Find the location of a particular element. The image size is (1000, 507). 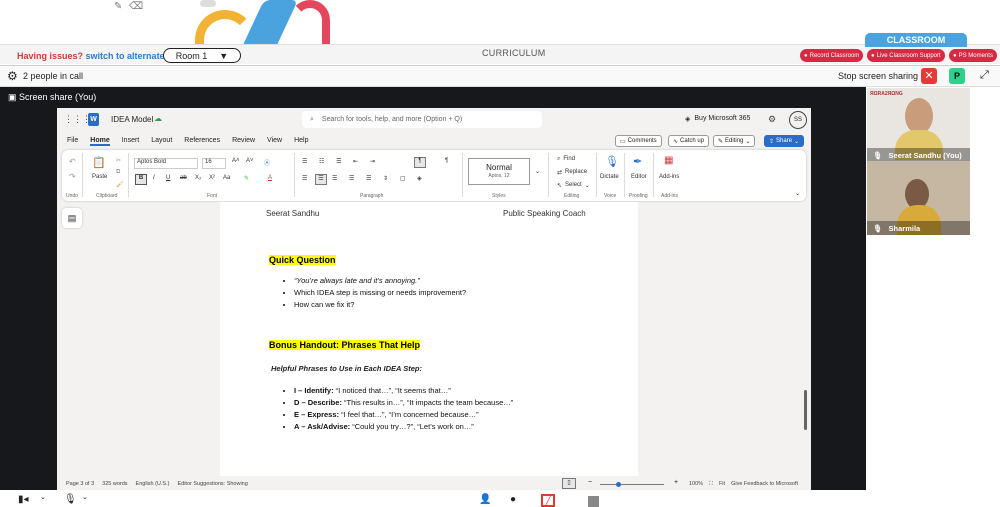

live-support-button: ● Live Classroom Support is located at coordinates (906, 55).